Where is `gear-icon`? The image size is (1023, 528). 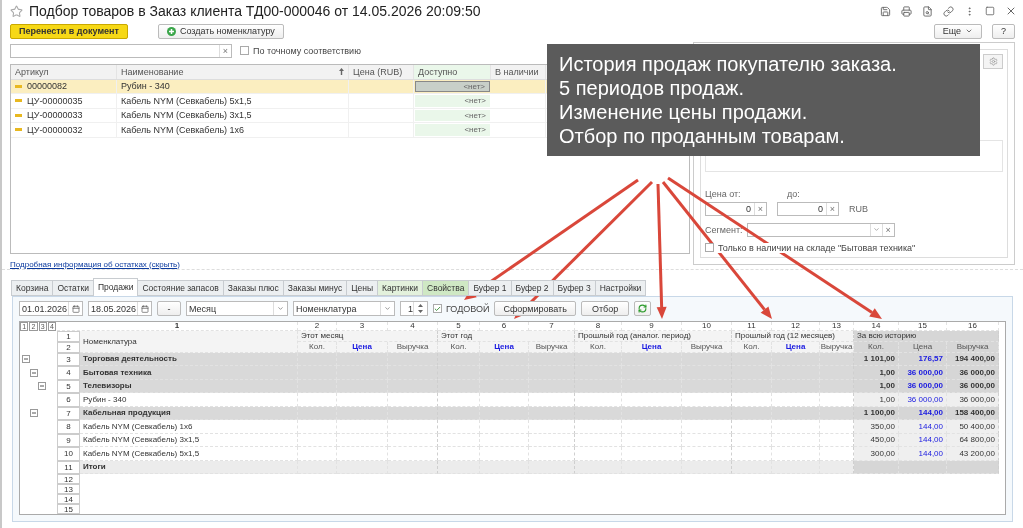
gear-icon is located at coordinates (993, 61).